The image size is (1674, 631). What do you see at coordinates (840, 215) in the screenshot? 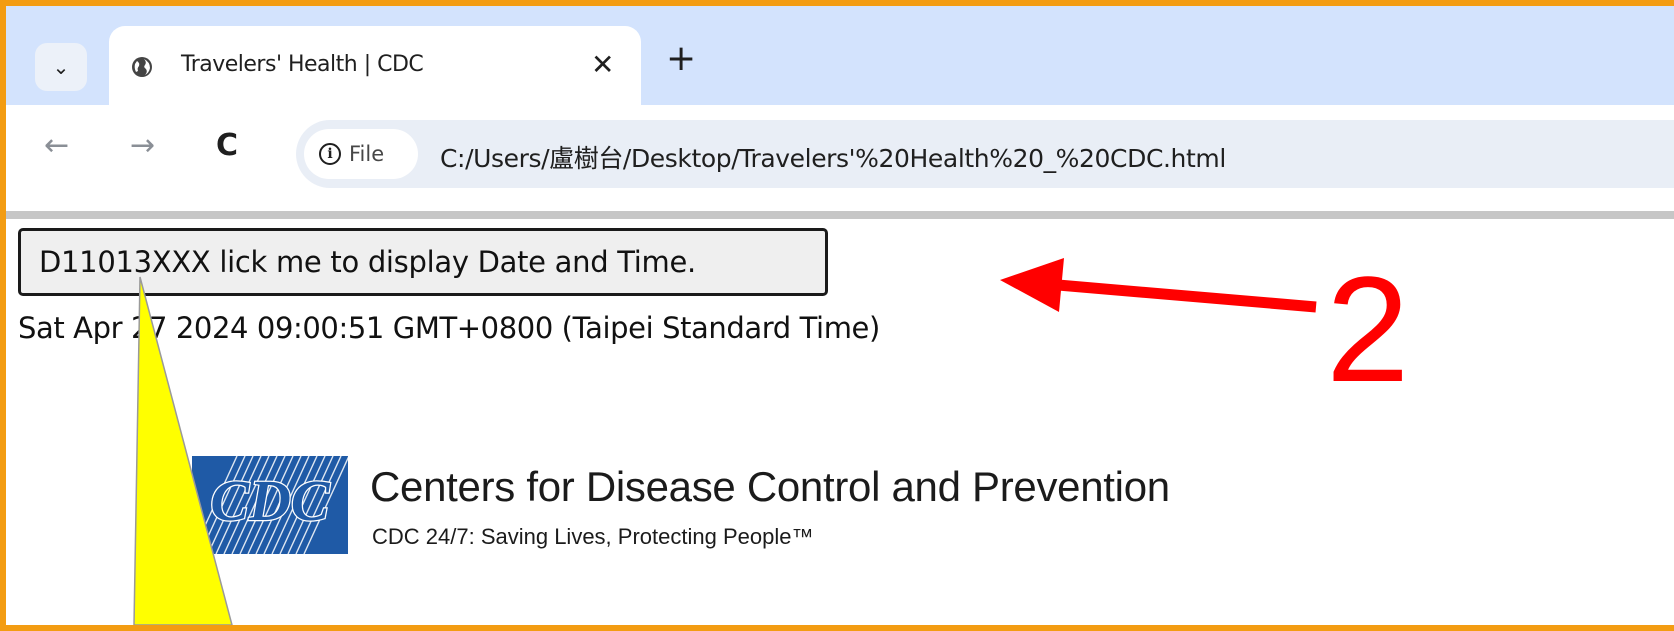
I see `toolbar-divider` at bounding box center [840, 215].